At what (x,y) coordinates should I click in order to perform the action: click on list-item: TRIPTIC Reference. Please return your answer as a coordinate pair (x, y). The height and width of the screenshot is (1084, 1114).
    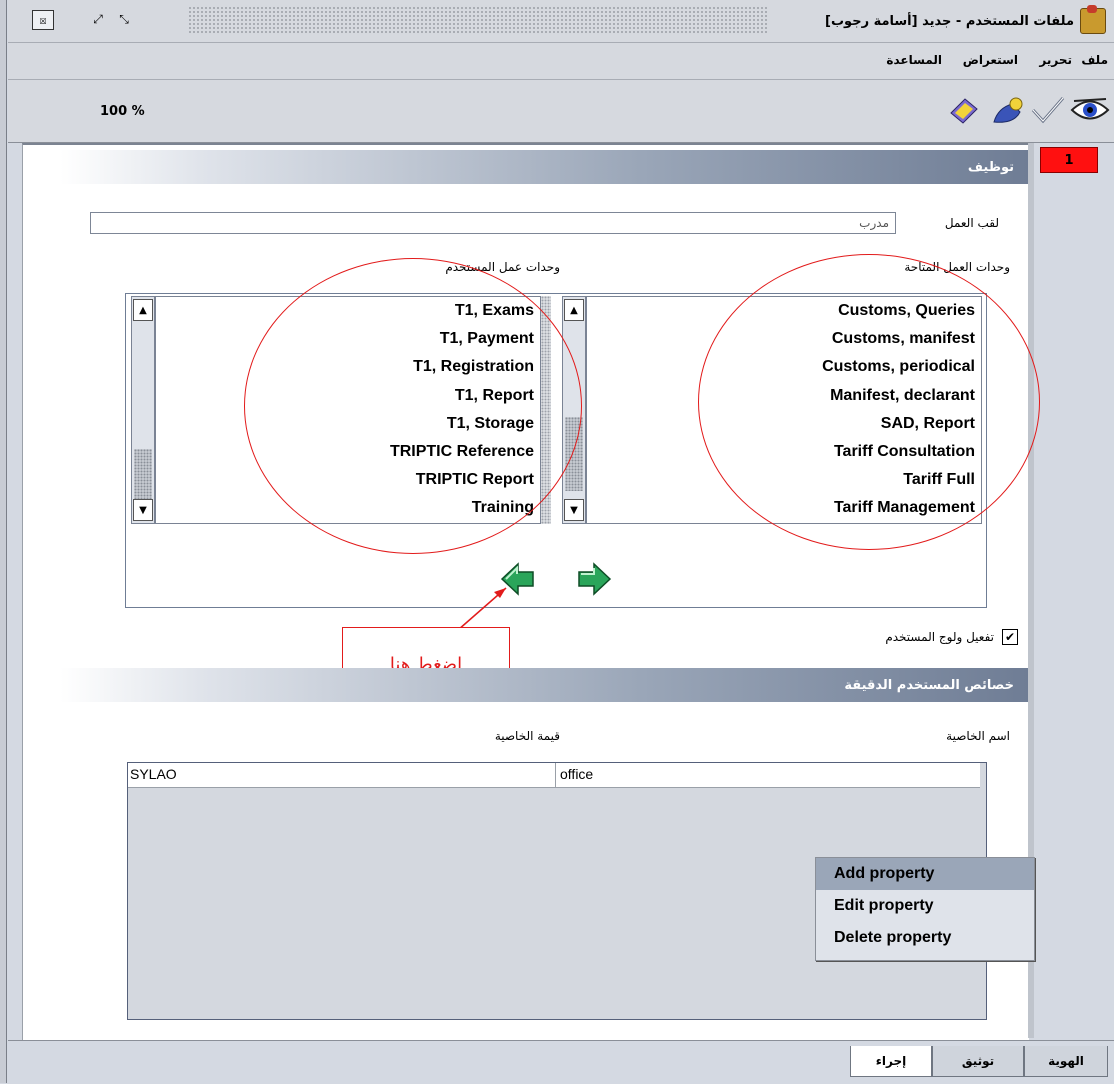
    Looking at the image, I should click on (348, 452).